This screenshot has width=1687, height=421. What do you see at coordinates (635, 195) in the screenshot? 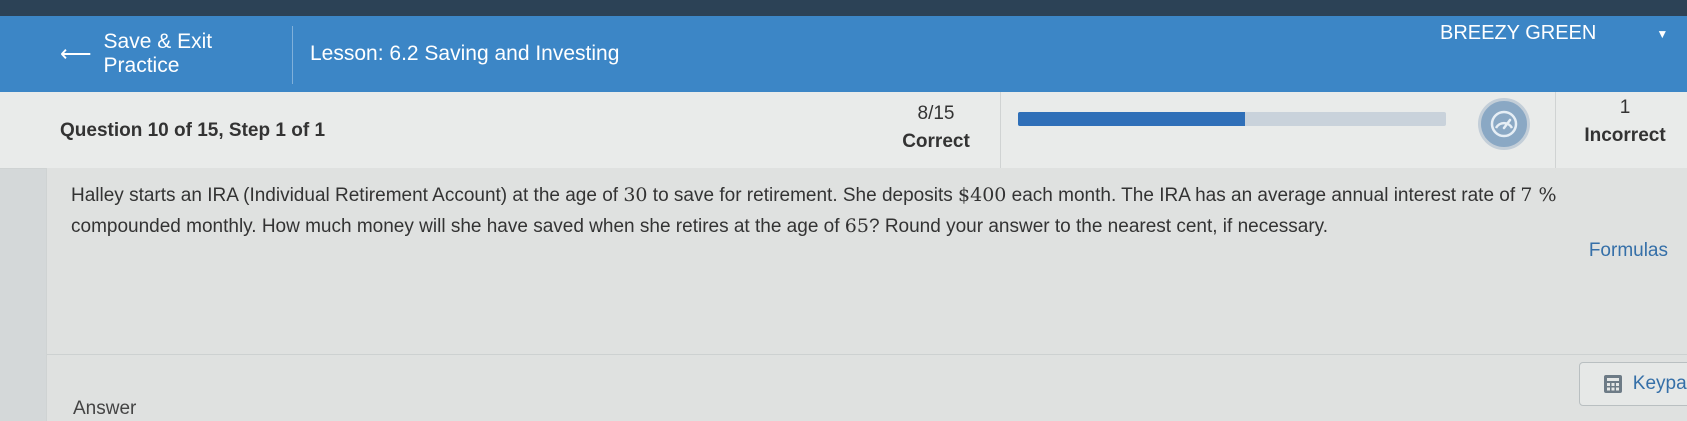
I see `age-start-value: 30` at bounding box center [635, 195].